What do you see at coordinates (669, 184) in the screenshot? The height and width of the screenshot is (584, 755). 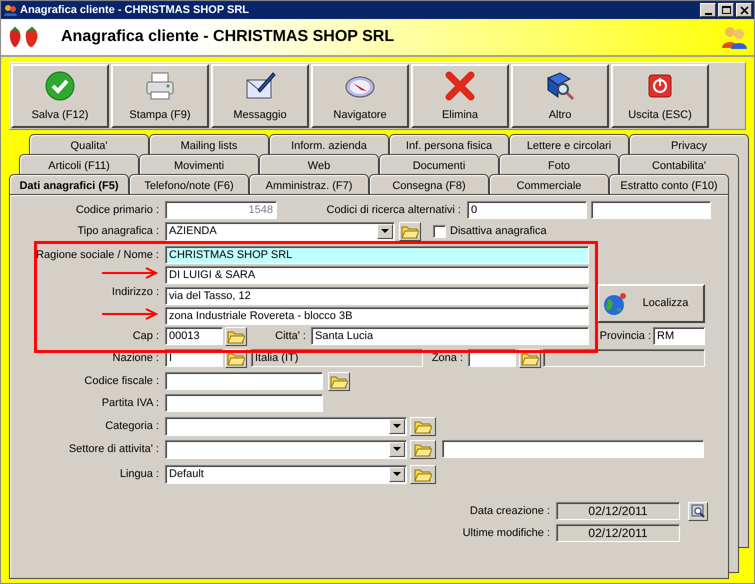 I see `tab: Estratto conto (F10)` at bounding box center [669, 184].